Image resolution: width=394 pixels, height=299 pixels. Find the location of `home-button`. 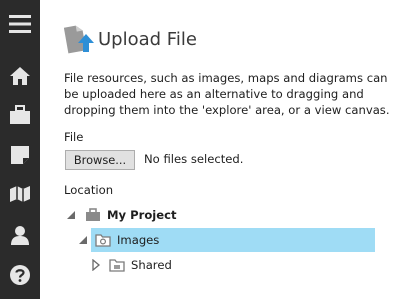

home-button is located at coordinates (20, 76).